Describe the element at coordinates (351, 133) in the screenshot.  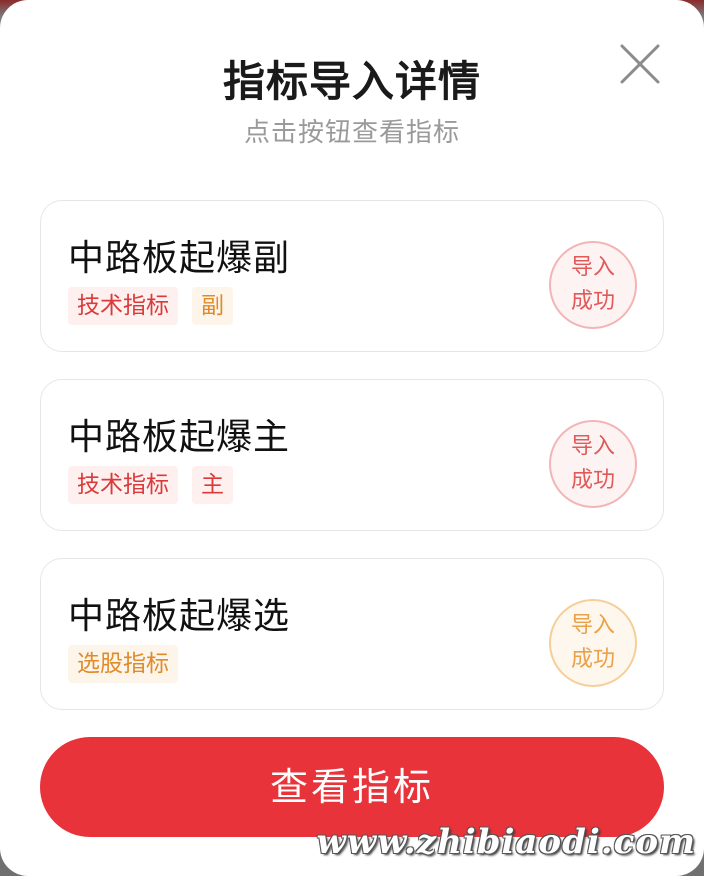
I see `dialog-subtitle: 点击按钮查看指标` at that location.